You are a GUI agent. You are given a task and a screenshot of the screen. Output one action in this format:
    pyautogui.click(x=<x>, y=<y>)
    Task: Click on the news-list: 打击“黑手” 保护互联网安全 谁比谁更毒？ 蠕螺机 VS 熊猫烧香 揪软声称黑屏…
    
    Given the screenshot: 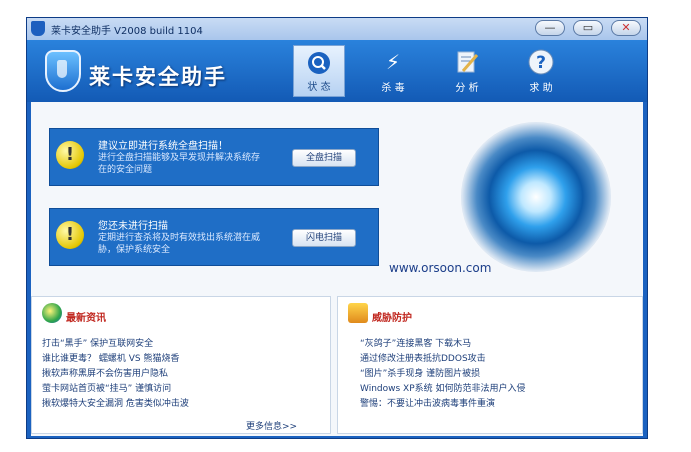 What is the action you would take?
    pyautogui.click(x=115, y=374)
    